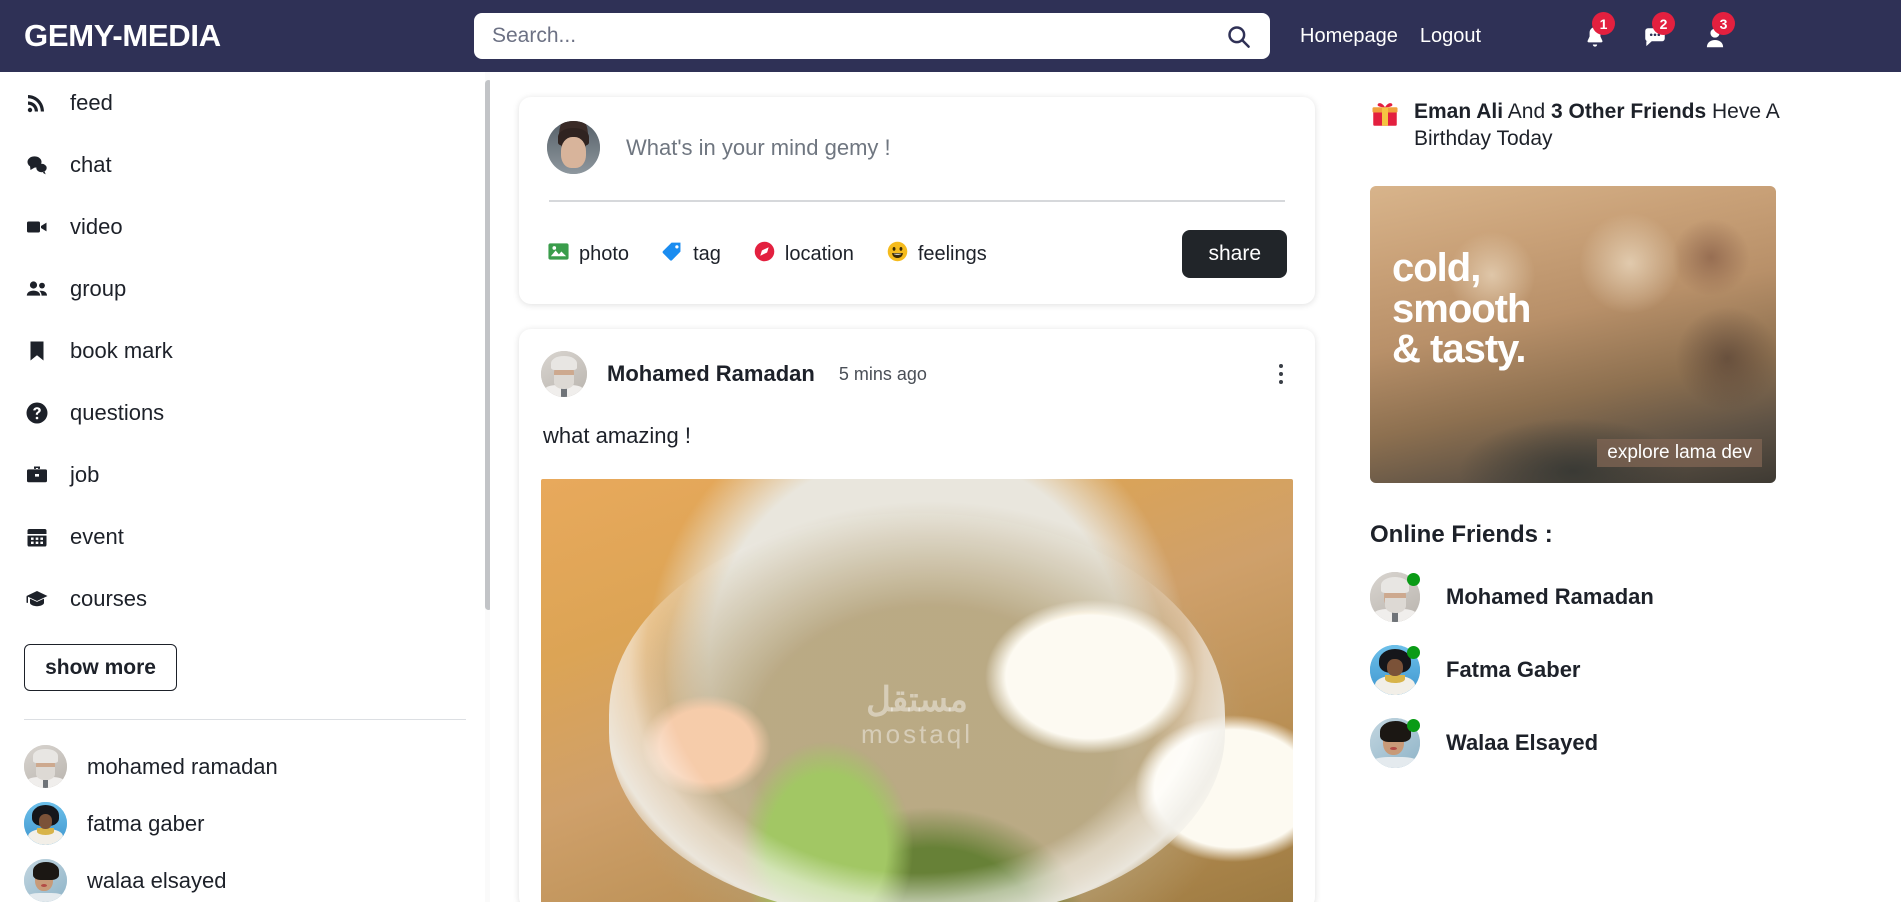 The width and height of the screenshot is (1901, 902). Describe the element at coordinates (1238, 36) in the screenshot. I see `search-icon` at that location.